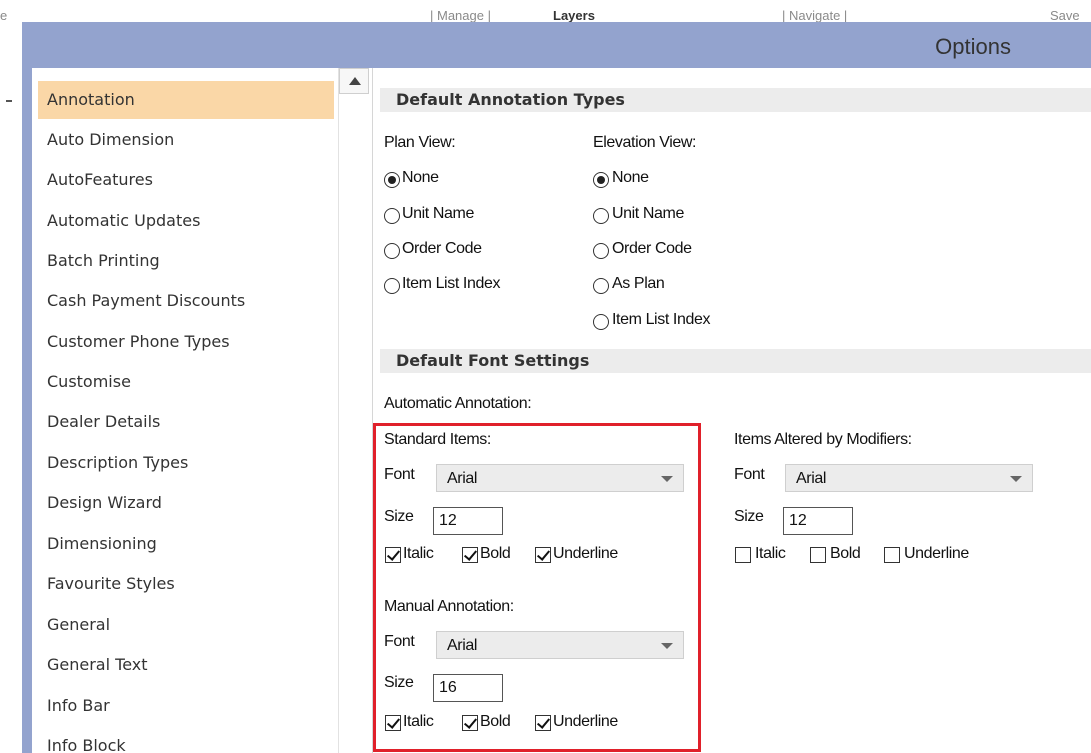 This screenshot has width=1091, height=753. I want to click on automatic-annotation-label: Automatic Annotation:, so click(458, 403).